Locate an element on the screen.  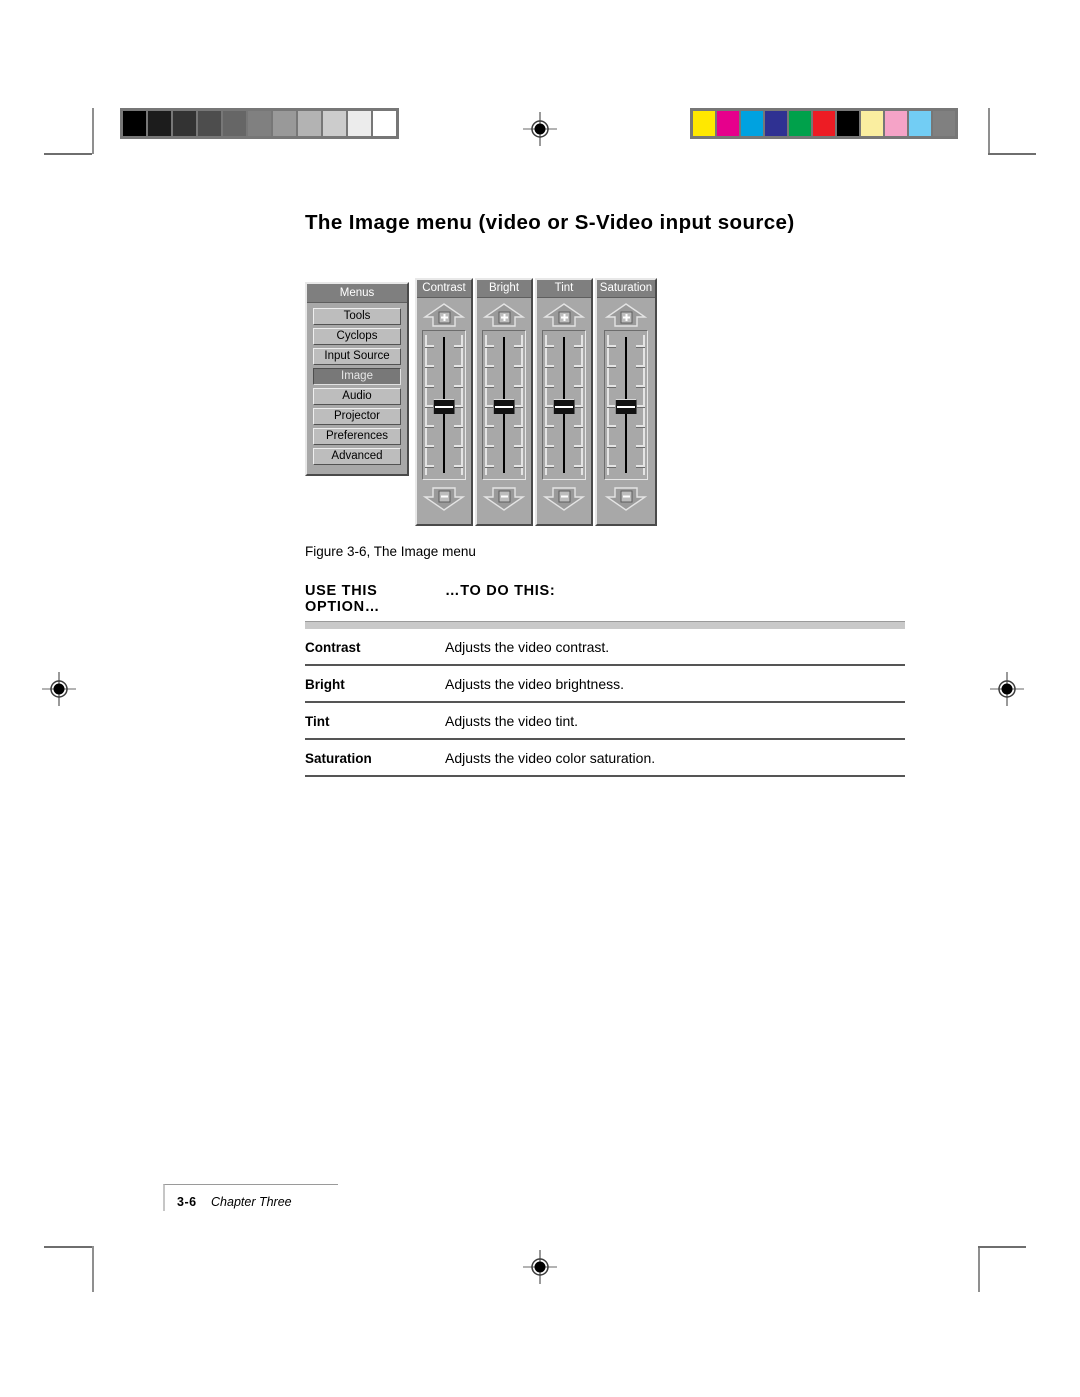
slider-thumb-saturation is located at coordinates (626, 407).